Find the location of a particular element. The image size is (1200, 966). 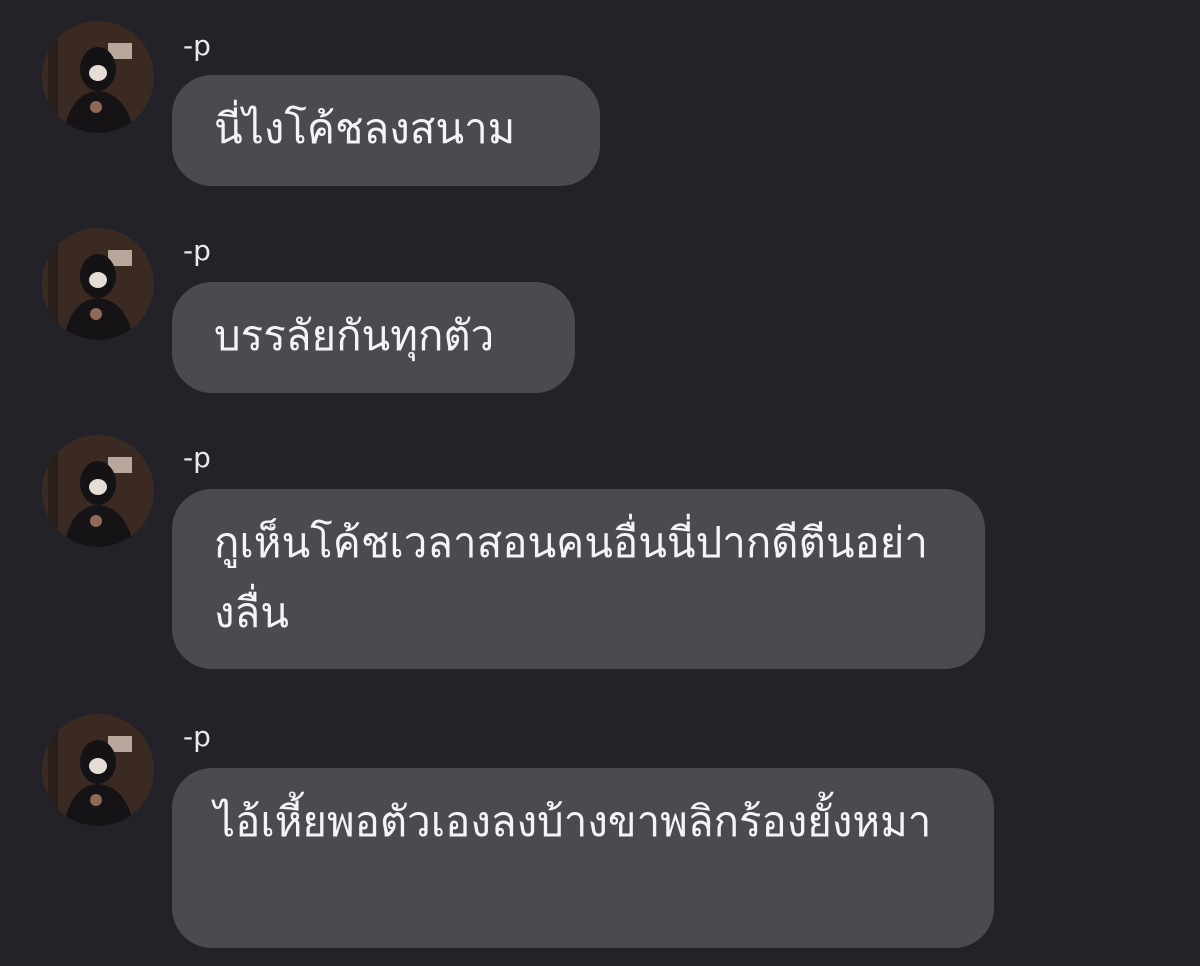

message-bubble: นี่ไงโค้ชลงสนาม is located at coordinates (386, 130).